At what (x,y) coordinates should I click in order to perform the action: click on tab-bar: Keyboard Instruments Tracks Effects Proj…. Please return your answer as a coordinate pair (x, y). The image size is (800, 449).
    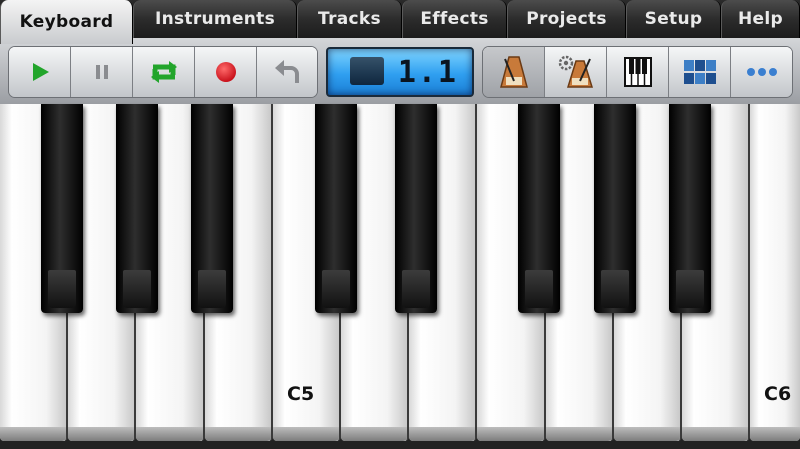
    Looking at the image, I should click on (400, 22).